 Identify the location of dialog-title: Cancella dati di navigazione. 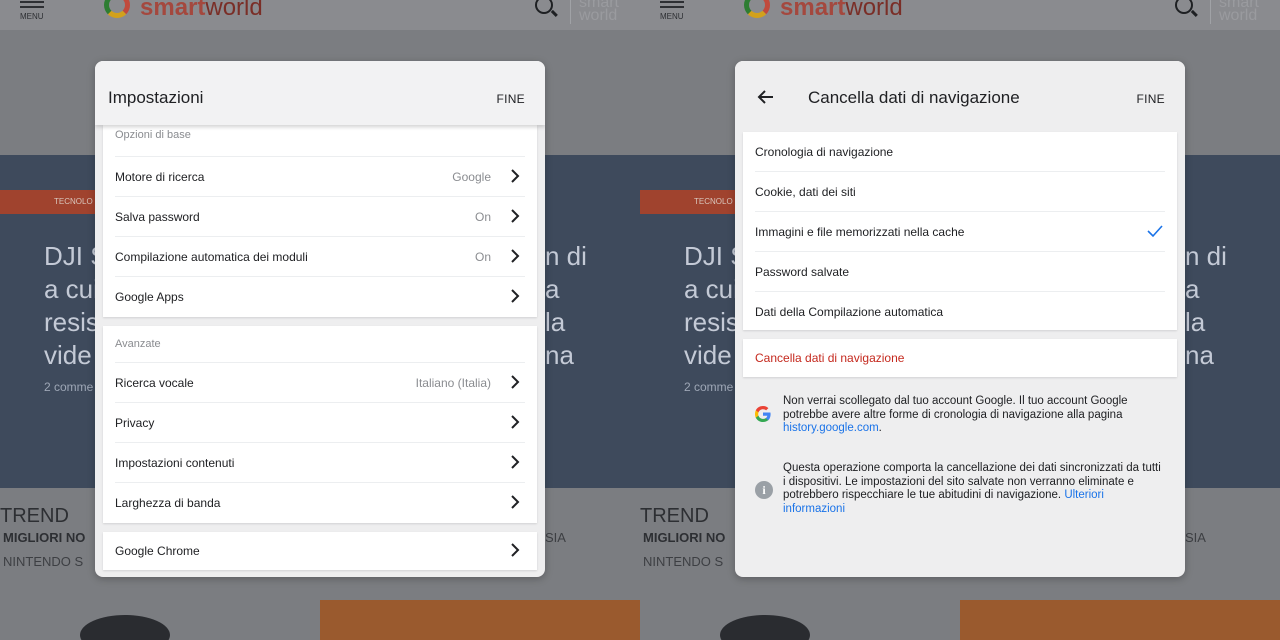
(914, 97).